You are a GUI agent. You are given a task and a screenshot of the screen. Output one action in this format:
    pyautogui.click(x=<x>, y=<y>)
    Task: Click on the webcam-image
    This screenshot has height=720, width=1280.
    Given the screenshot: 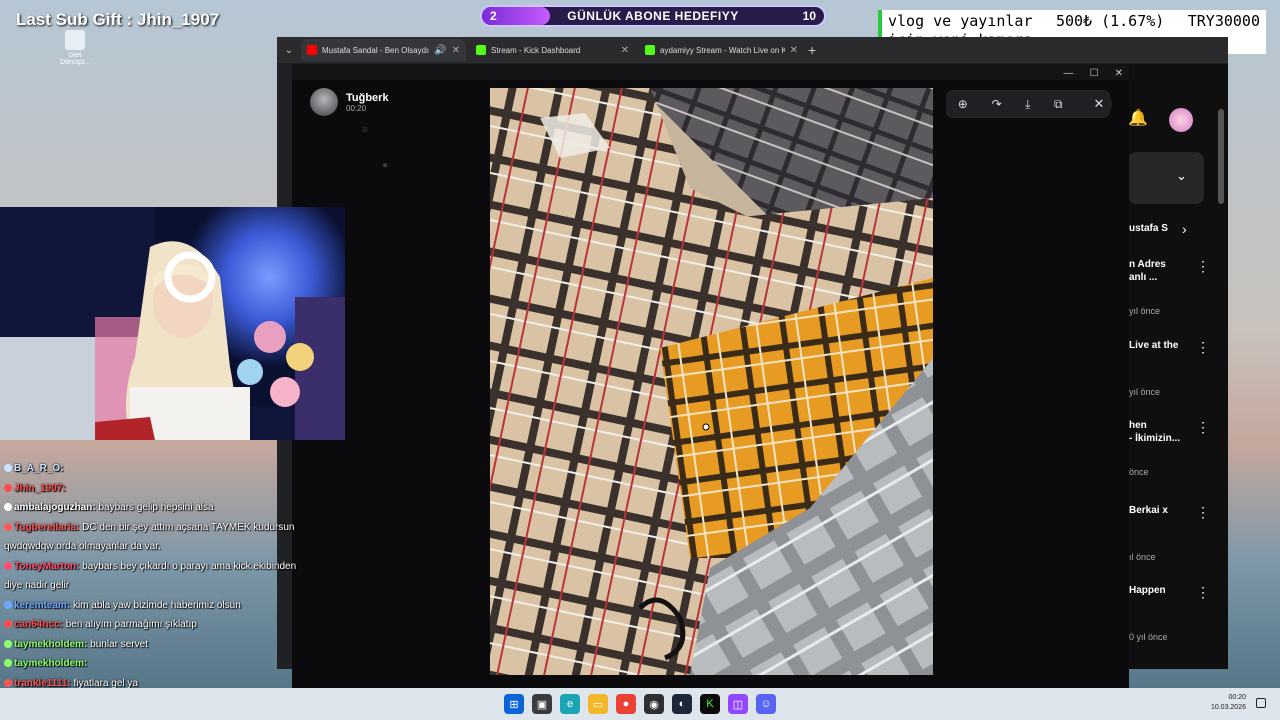 What is the action you would take?
    pyautogui.click(x=172, y=323)
    